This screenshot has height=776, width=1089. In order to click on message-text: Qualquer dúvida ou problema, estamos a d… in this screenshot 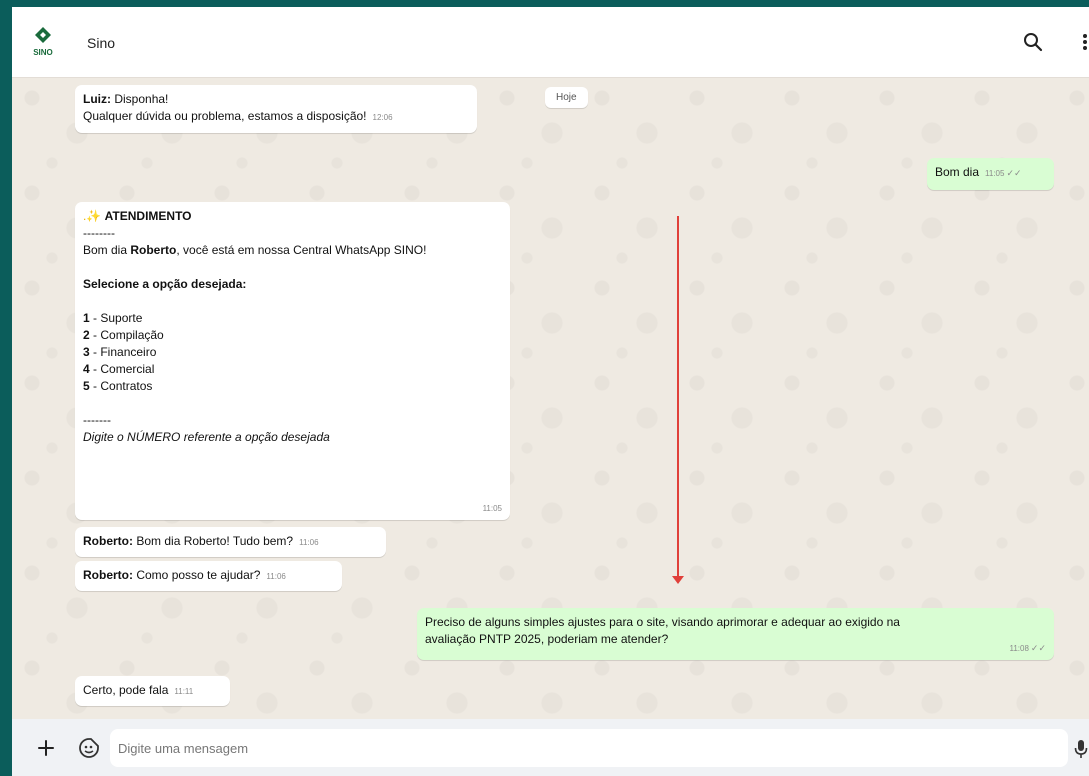, I will do `click(225, 116)`.